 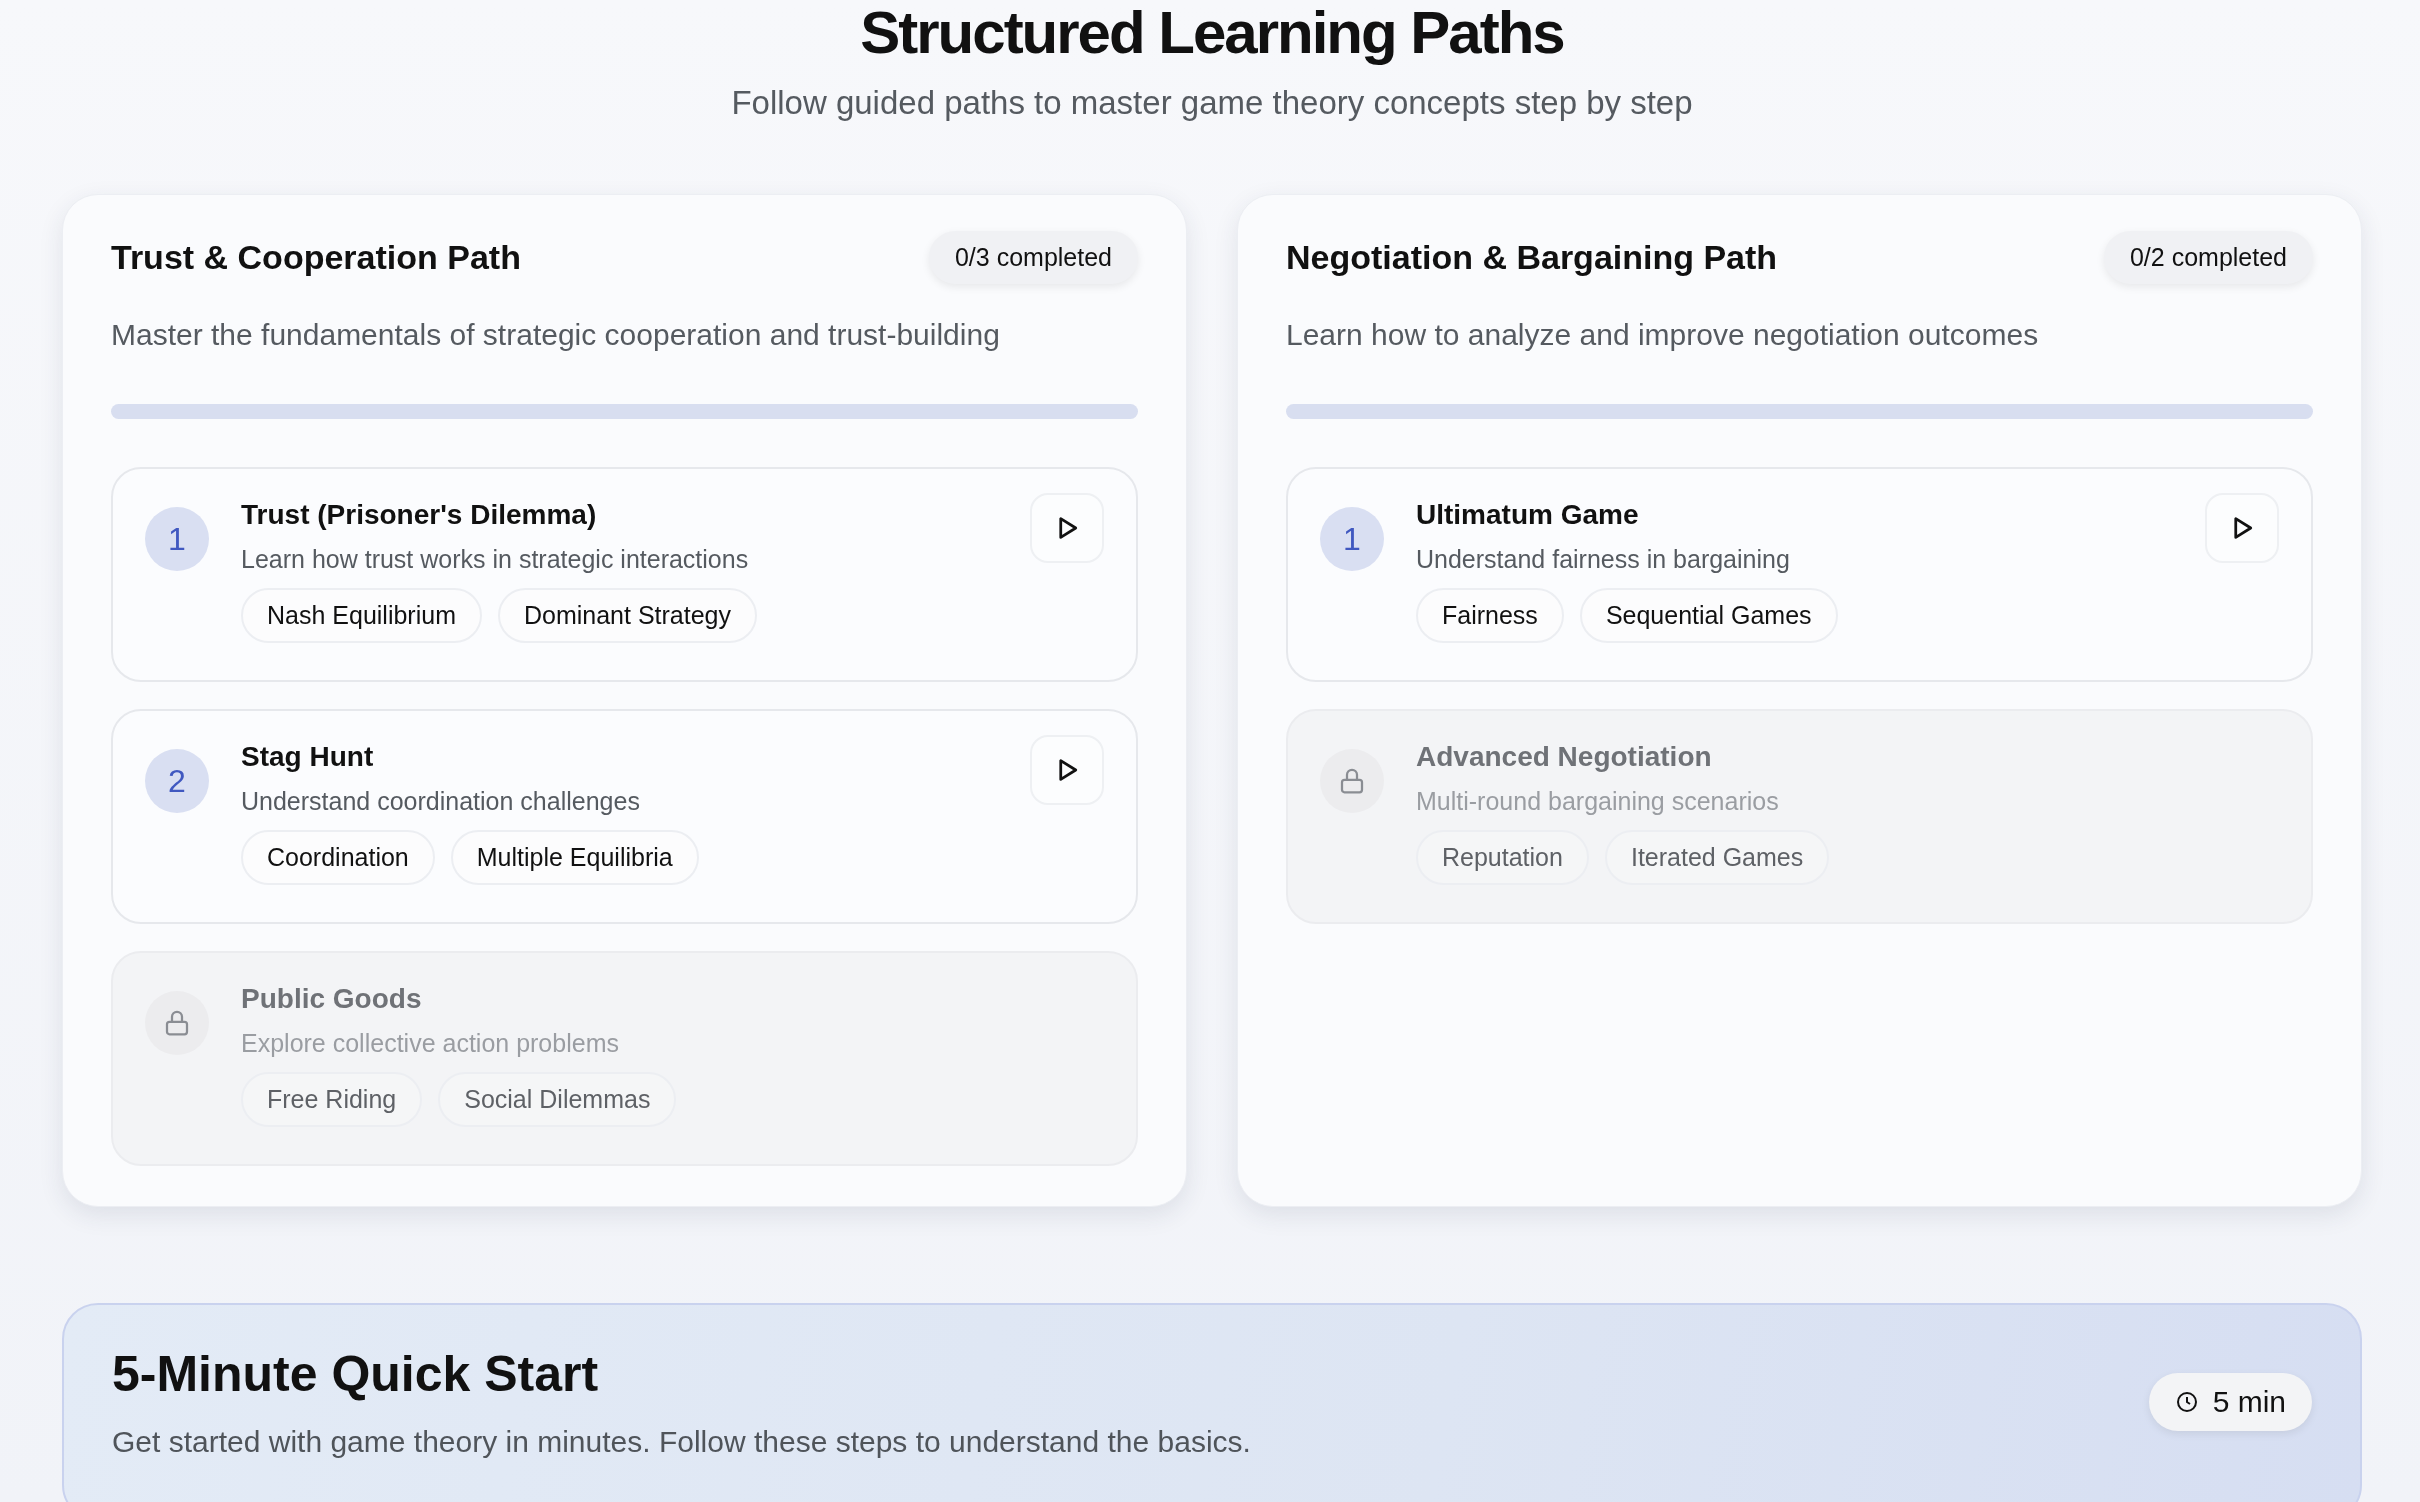 I want to click on progress-badge: 0/2 completed, so click(x=2208, y=257).